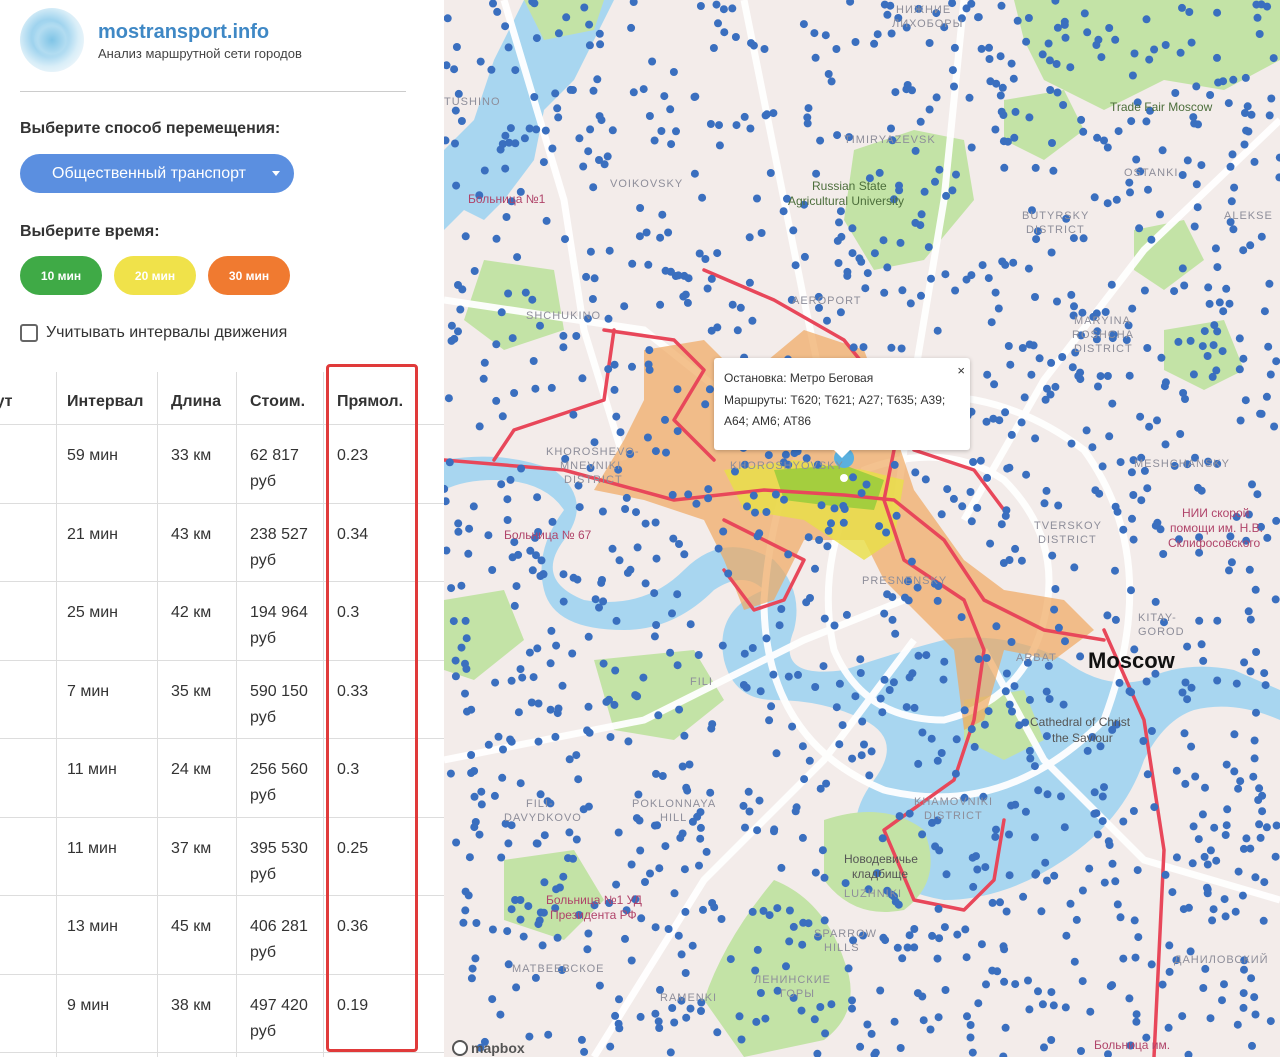 This screenshot has width=1280, height=1057. I want to click on map-label: SHCHUKINO, so click(564, 316).